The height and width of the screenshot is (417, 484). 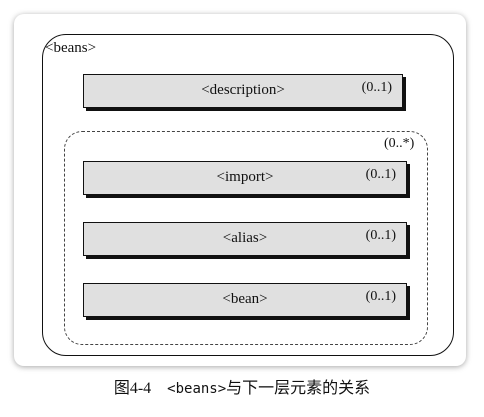 I want to click on figure-caption: 图4-4 <beans>与下一层元素的关系, so click(x=242, y=386).